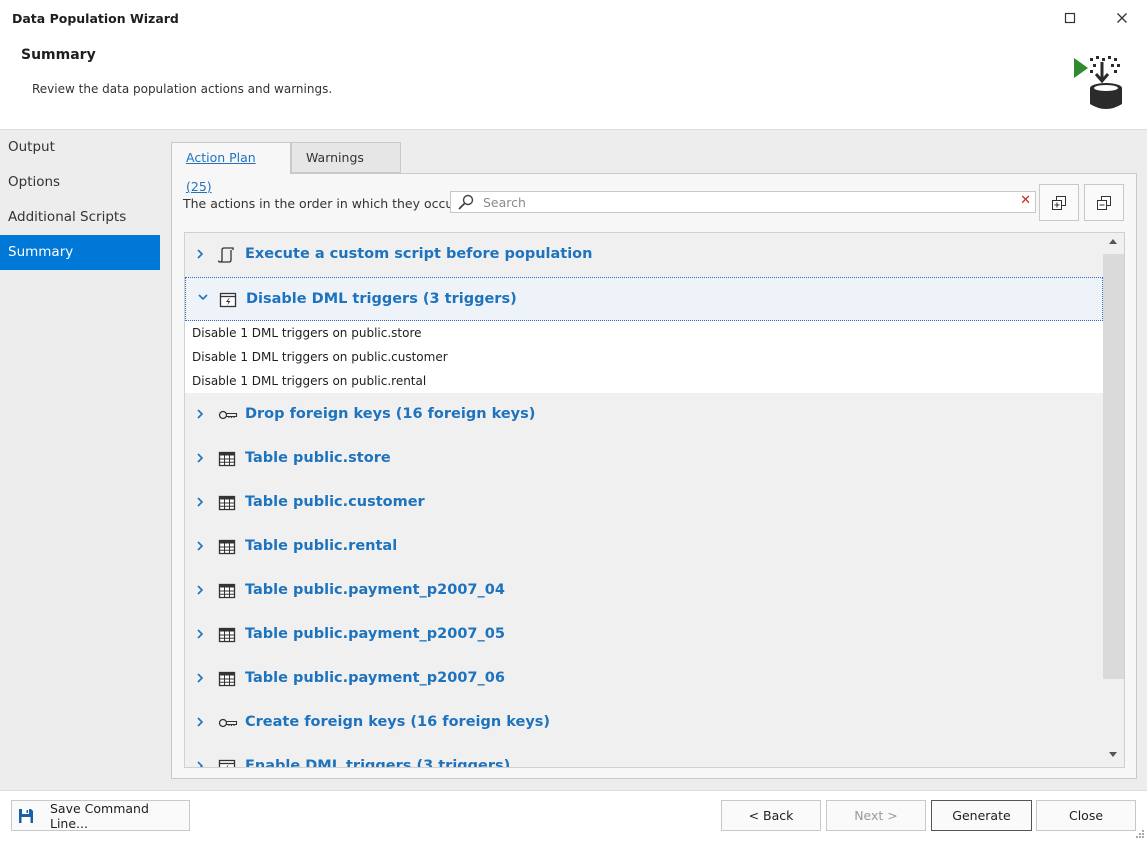 The height and width of the screenshot is (841, 1147). Describe the element at coordinates (309, 381) in the screenshot. I see `list-item: Disable 1 DML triggers on public.rental` at that location.